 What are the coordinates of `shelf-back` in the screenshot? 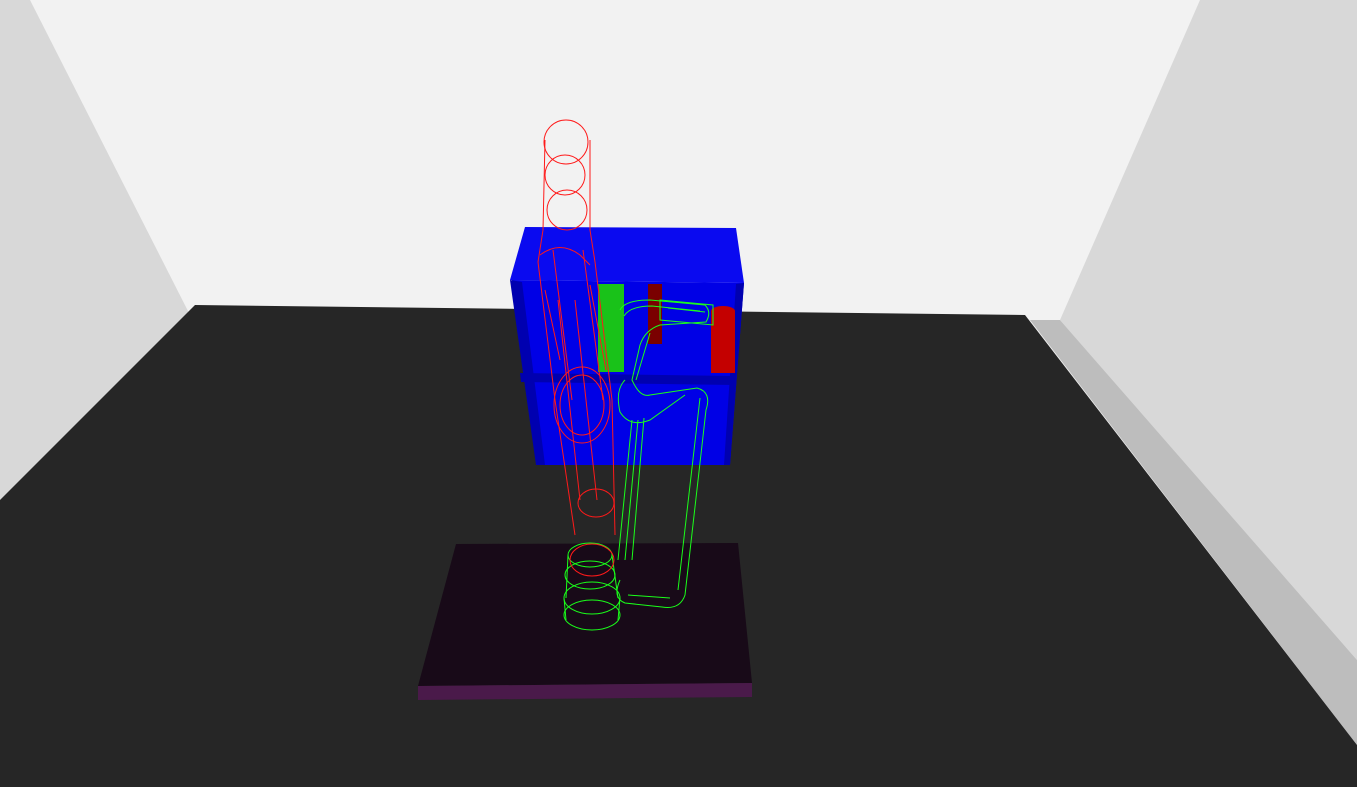 It's located at (628, 372).